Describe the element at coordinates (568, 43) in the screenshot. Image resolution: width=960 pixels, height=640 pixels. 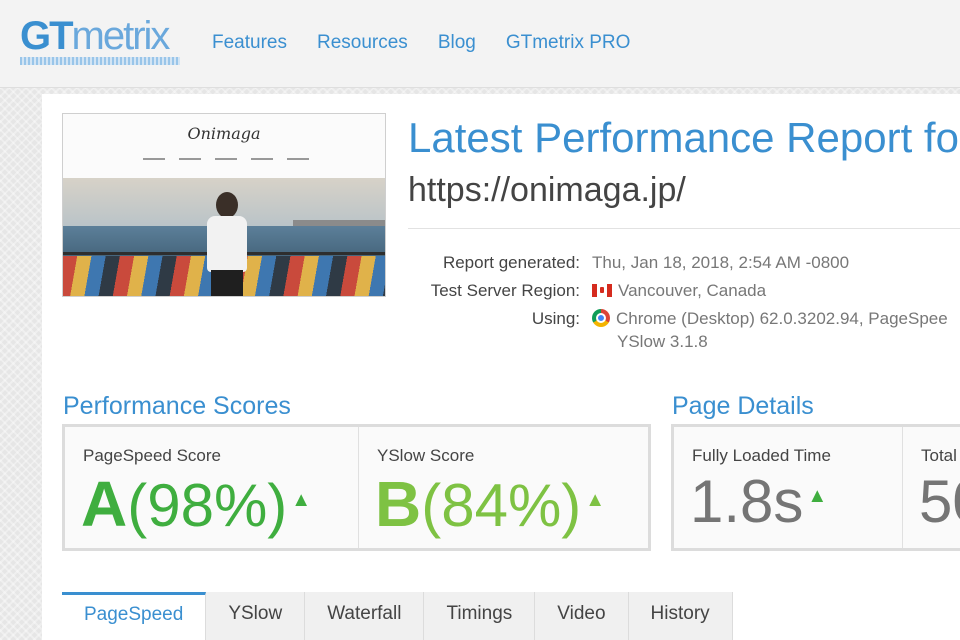
I see `nav-gtmetrix-pro: GTmetrix PRO` at that location.